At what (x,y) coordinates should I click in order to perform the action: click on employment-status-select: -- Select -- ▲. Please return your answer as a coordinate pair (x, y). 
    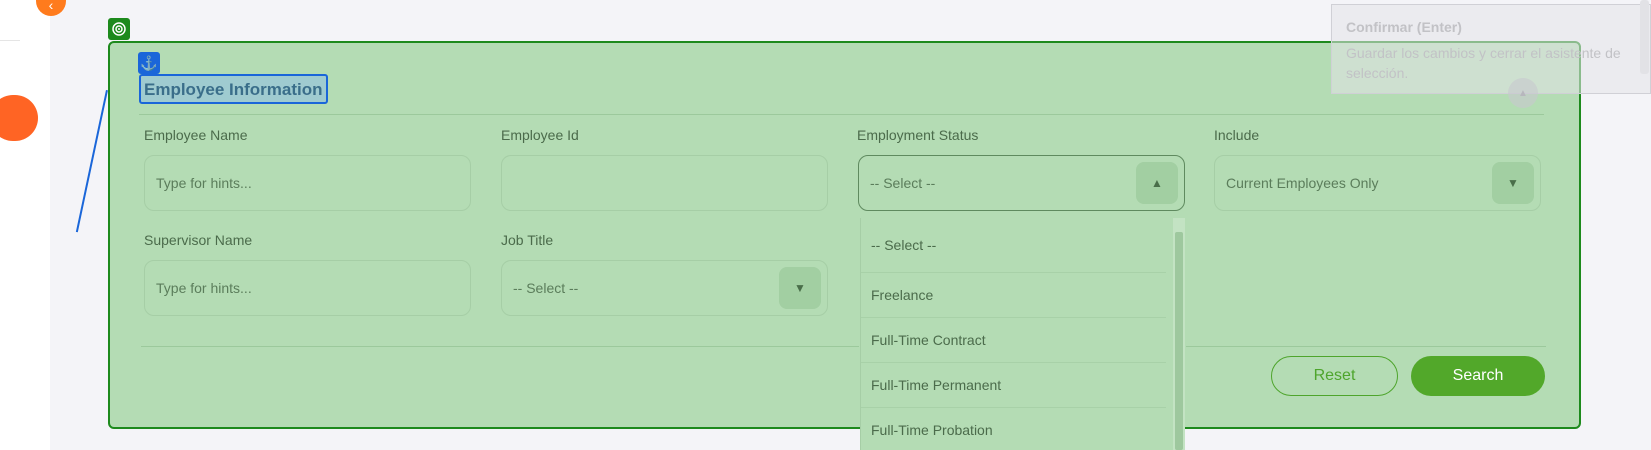
    Looking at the image, I should click on (1021, 183).